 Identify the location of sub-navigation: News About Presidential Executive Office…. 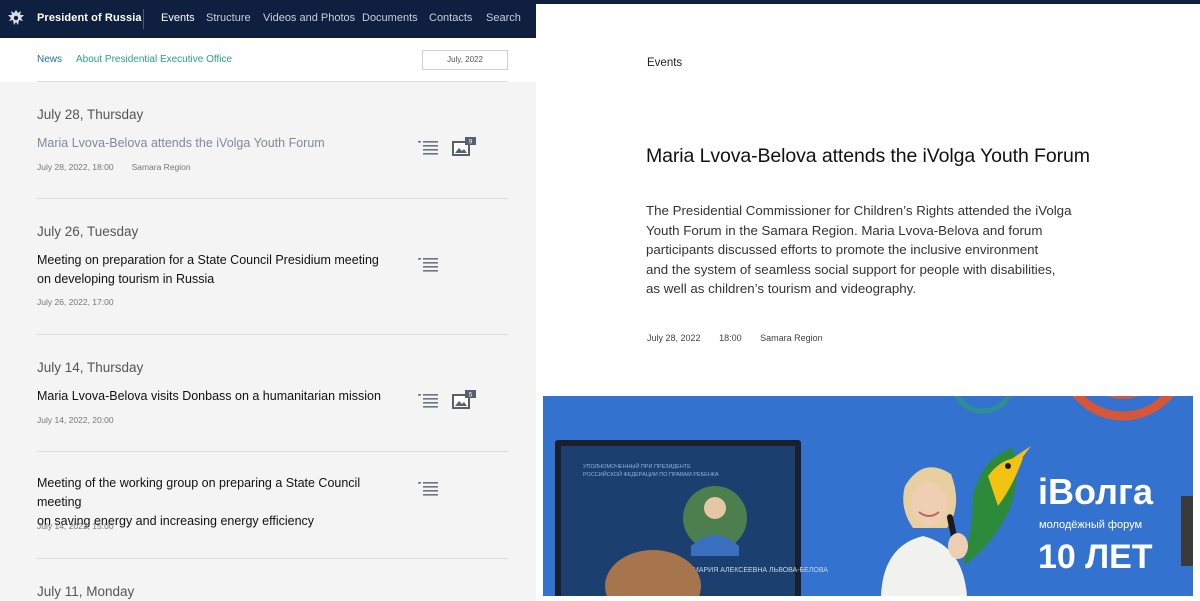
(268, 60).